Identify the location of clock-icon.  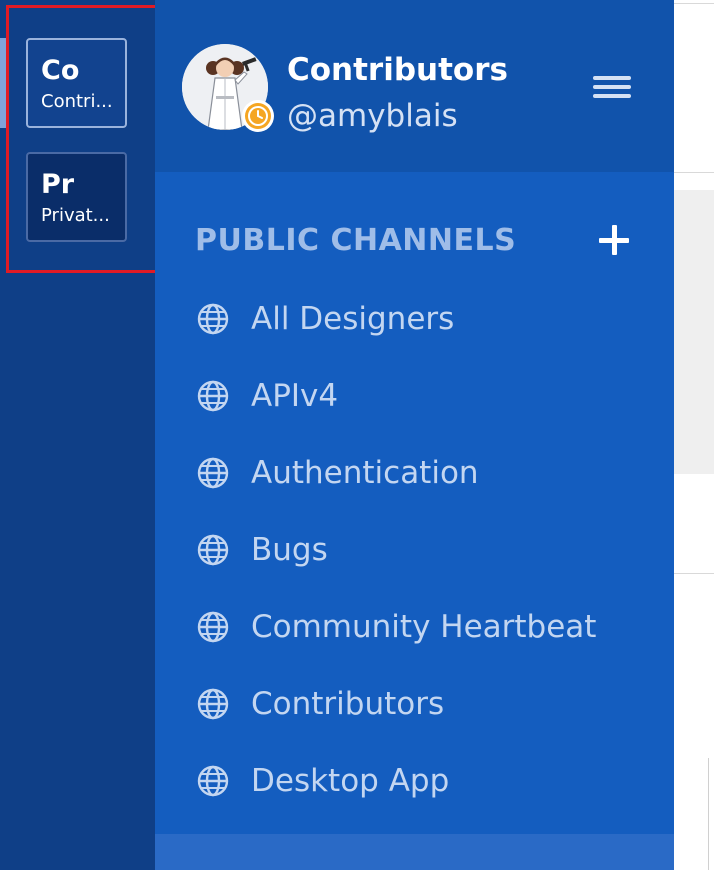
(258, 116).